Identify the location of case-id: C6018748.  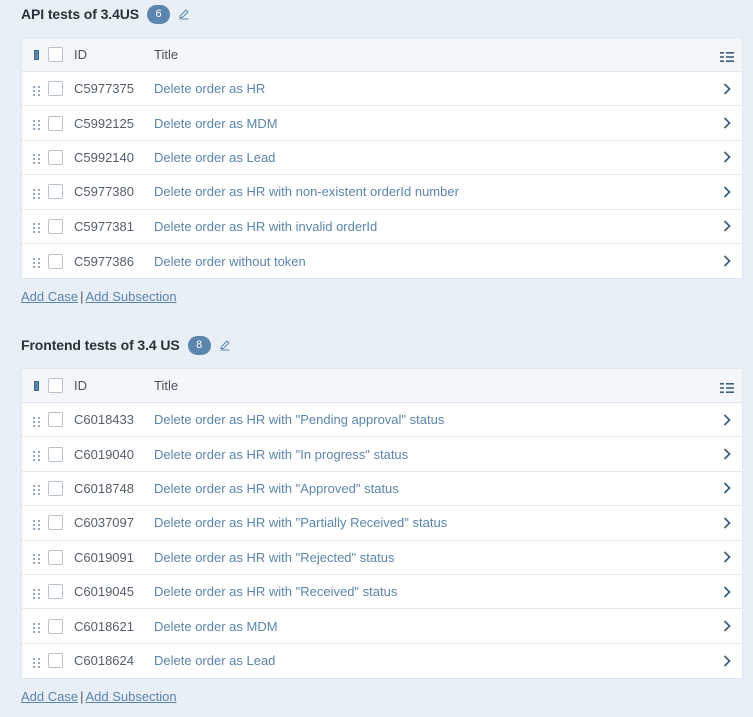
(104, 488).